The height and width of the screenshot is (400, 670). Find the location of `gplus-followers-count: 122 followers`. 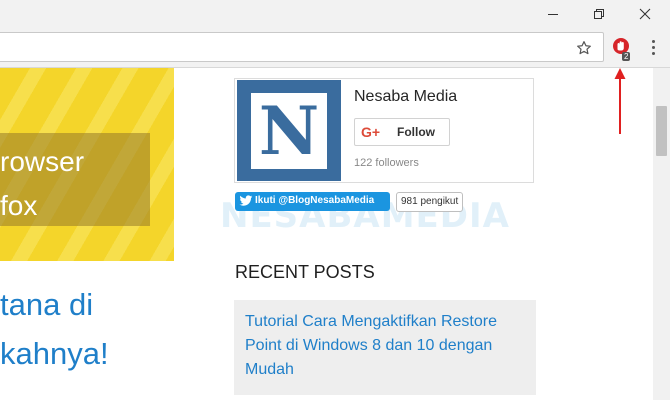

gplus-followers-count: 122 followers is located at coordinates (386, 163).